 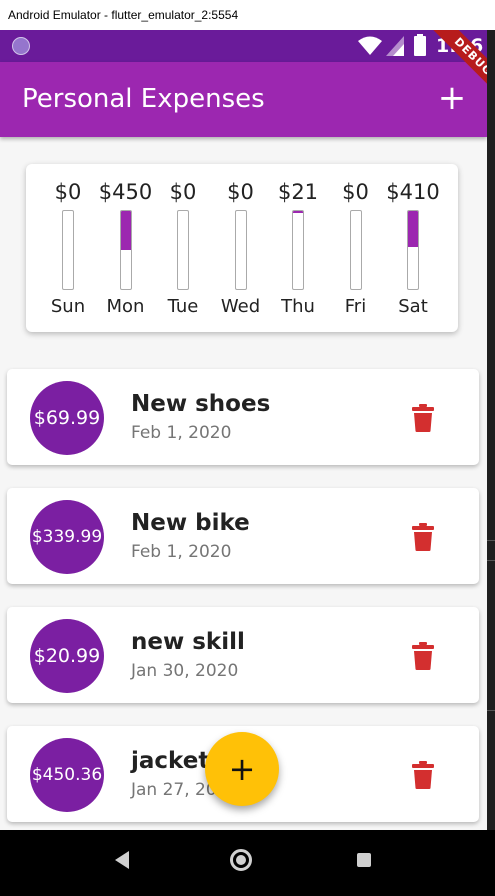 I want to click on transaction-amount: $450.36, so click(x=67, y=775).